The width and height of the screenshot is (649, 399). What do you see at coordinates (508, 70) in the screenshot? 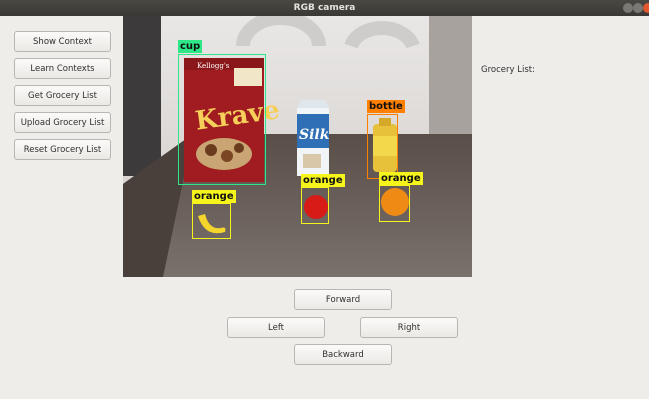
I see `grocery-list-label: Grocery List:` at bounding box center [508, 70].